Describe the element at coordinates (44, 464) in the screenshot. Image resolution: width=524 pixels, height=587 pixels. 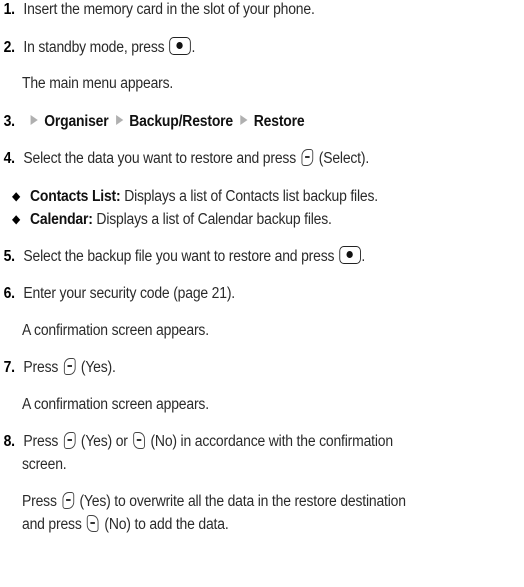
I see `step-8-continued: screen.` at that location.